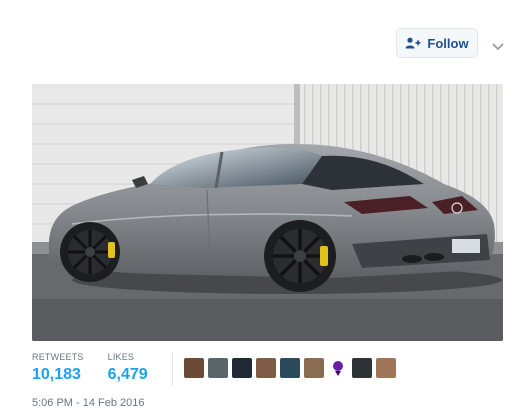 The image size is (516, 416). I want to click on follow-button: Follow, so click(437, 43).